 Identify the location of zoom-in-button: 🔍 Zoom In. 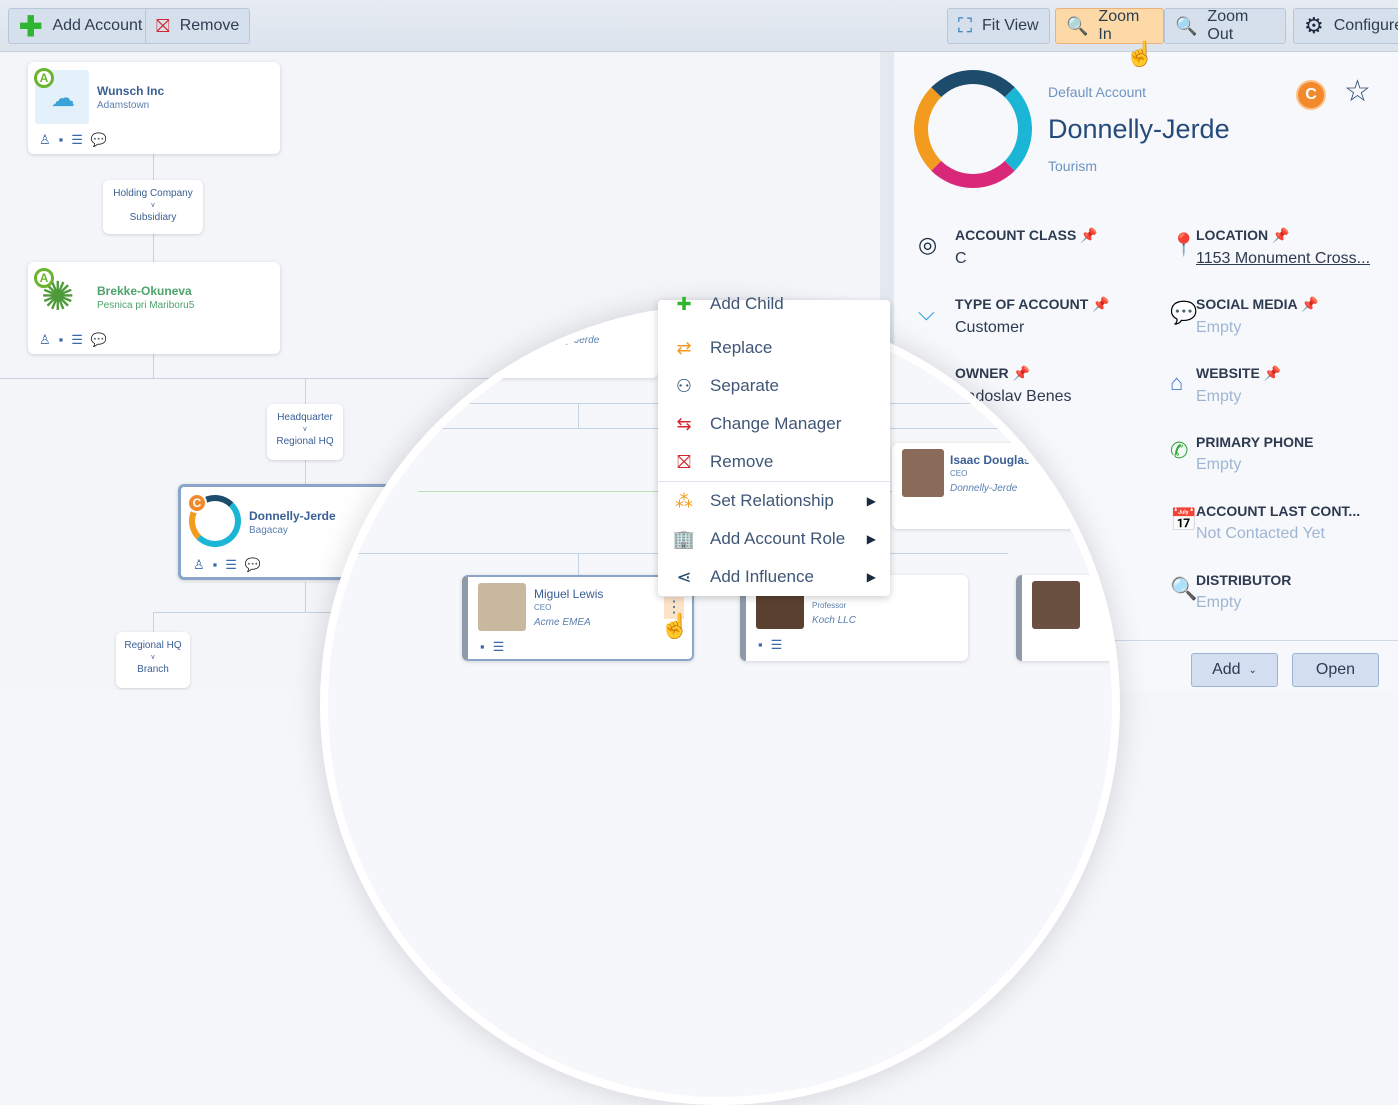
(1109, 26).